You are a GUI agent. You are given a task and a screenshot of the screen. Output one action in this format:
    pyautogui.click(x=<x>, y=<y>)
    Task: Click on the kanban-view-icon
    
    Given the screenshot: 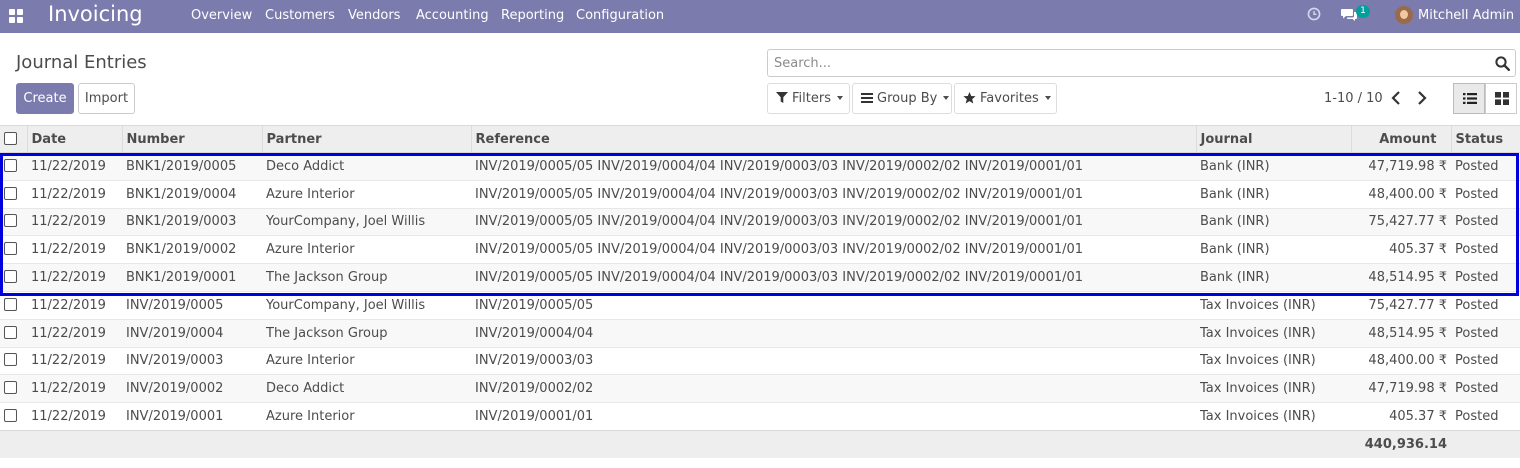 What is the action you would take?
    pyautogui.click(x=1502, y=98)
    